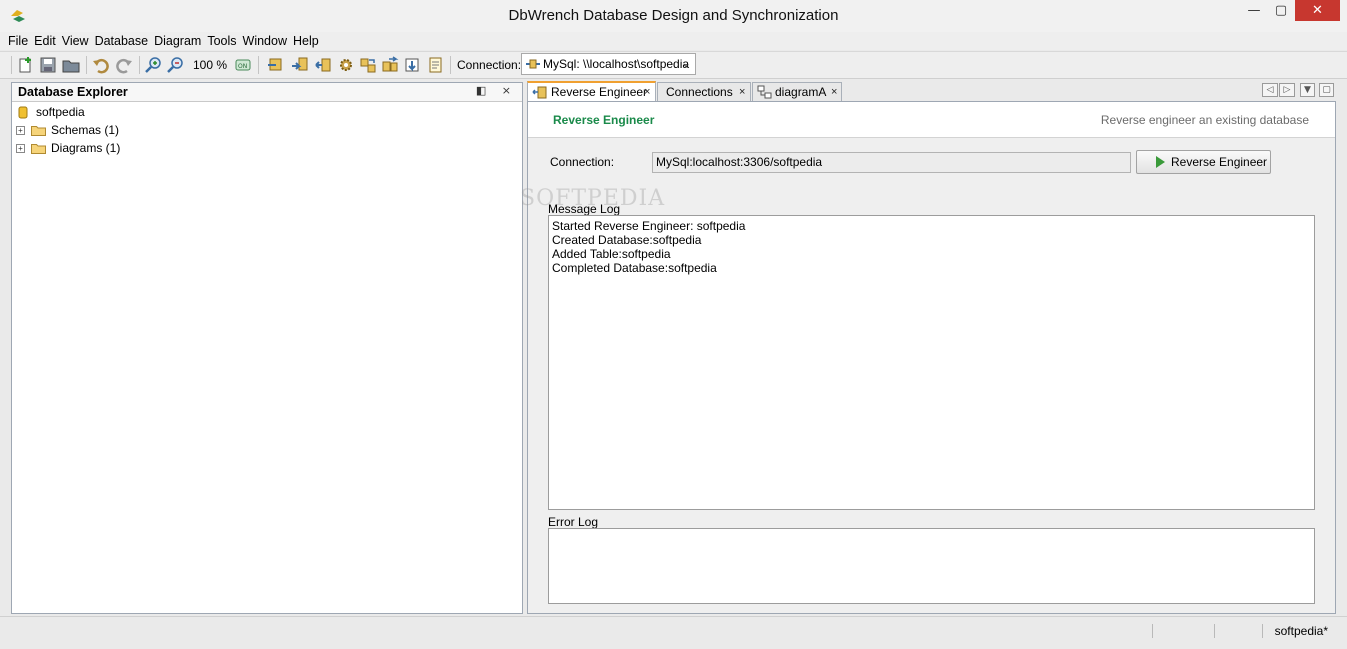 This screenshot has height=649, width=1347. What do you see at coordinates (221, 41) in the screenshot?
I see `menu-tools: Tools` at bounding box center [221, 41].